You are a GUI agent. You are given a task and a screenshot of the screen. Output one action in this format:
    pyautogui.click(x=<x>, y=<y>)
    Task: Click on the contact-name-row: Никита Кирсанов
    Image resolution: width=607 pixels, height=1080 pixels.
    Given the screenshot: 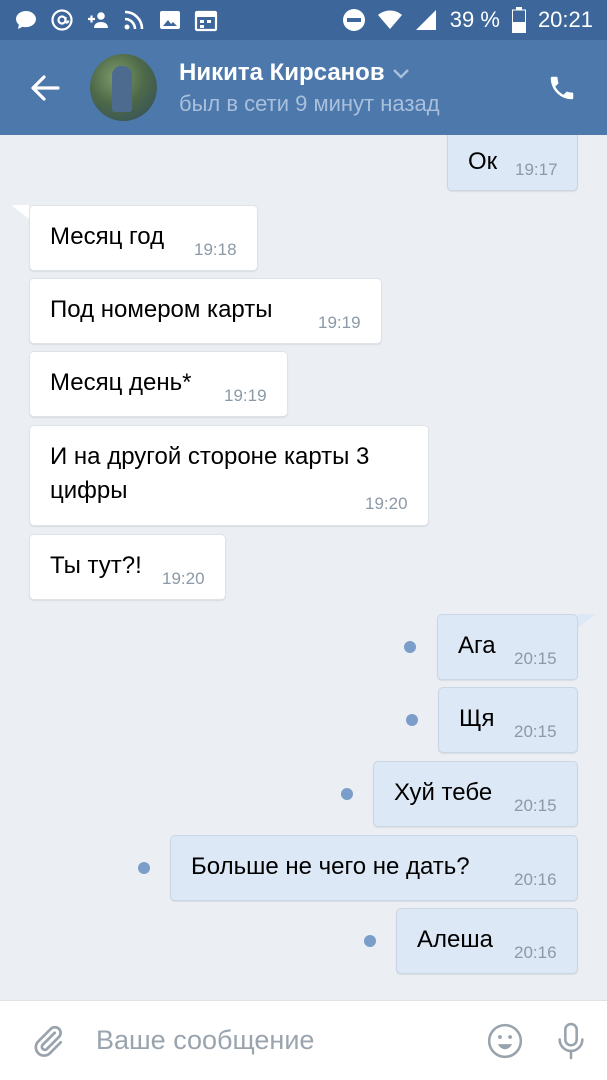 What is the action you would take?
    pyautogui.click(x=309, y=73)
    